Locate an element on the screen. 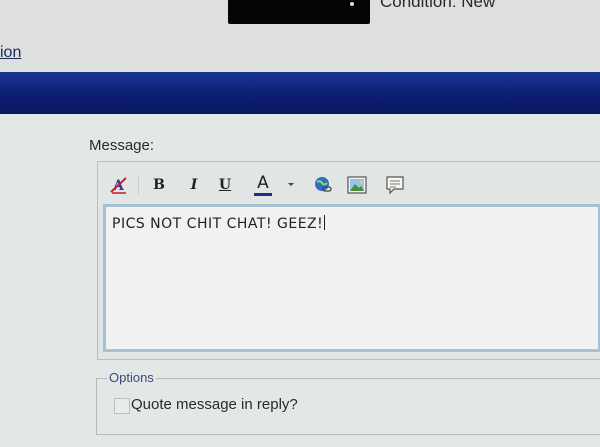 The image size is (600, 447). thumbnail-highlight is located at coordinates (352, 4).